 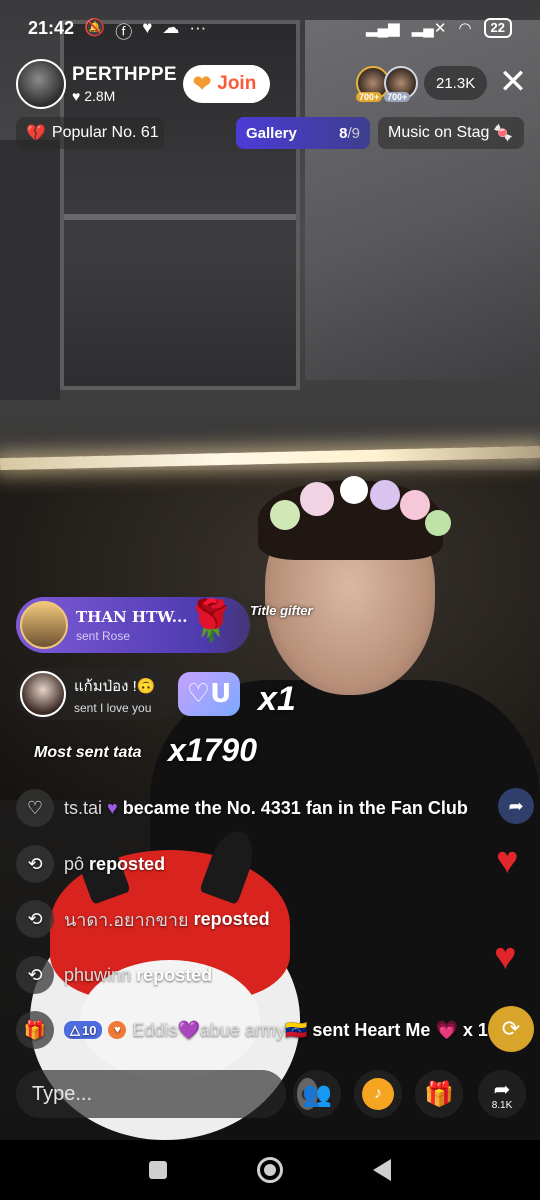 I want to click on heart-outline-icon: ♡, so click(x=35, y=808).